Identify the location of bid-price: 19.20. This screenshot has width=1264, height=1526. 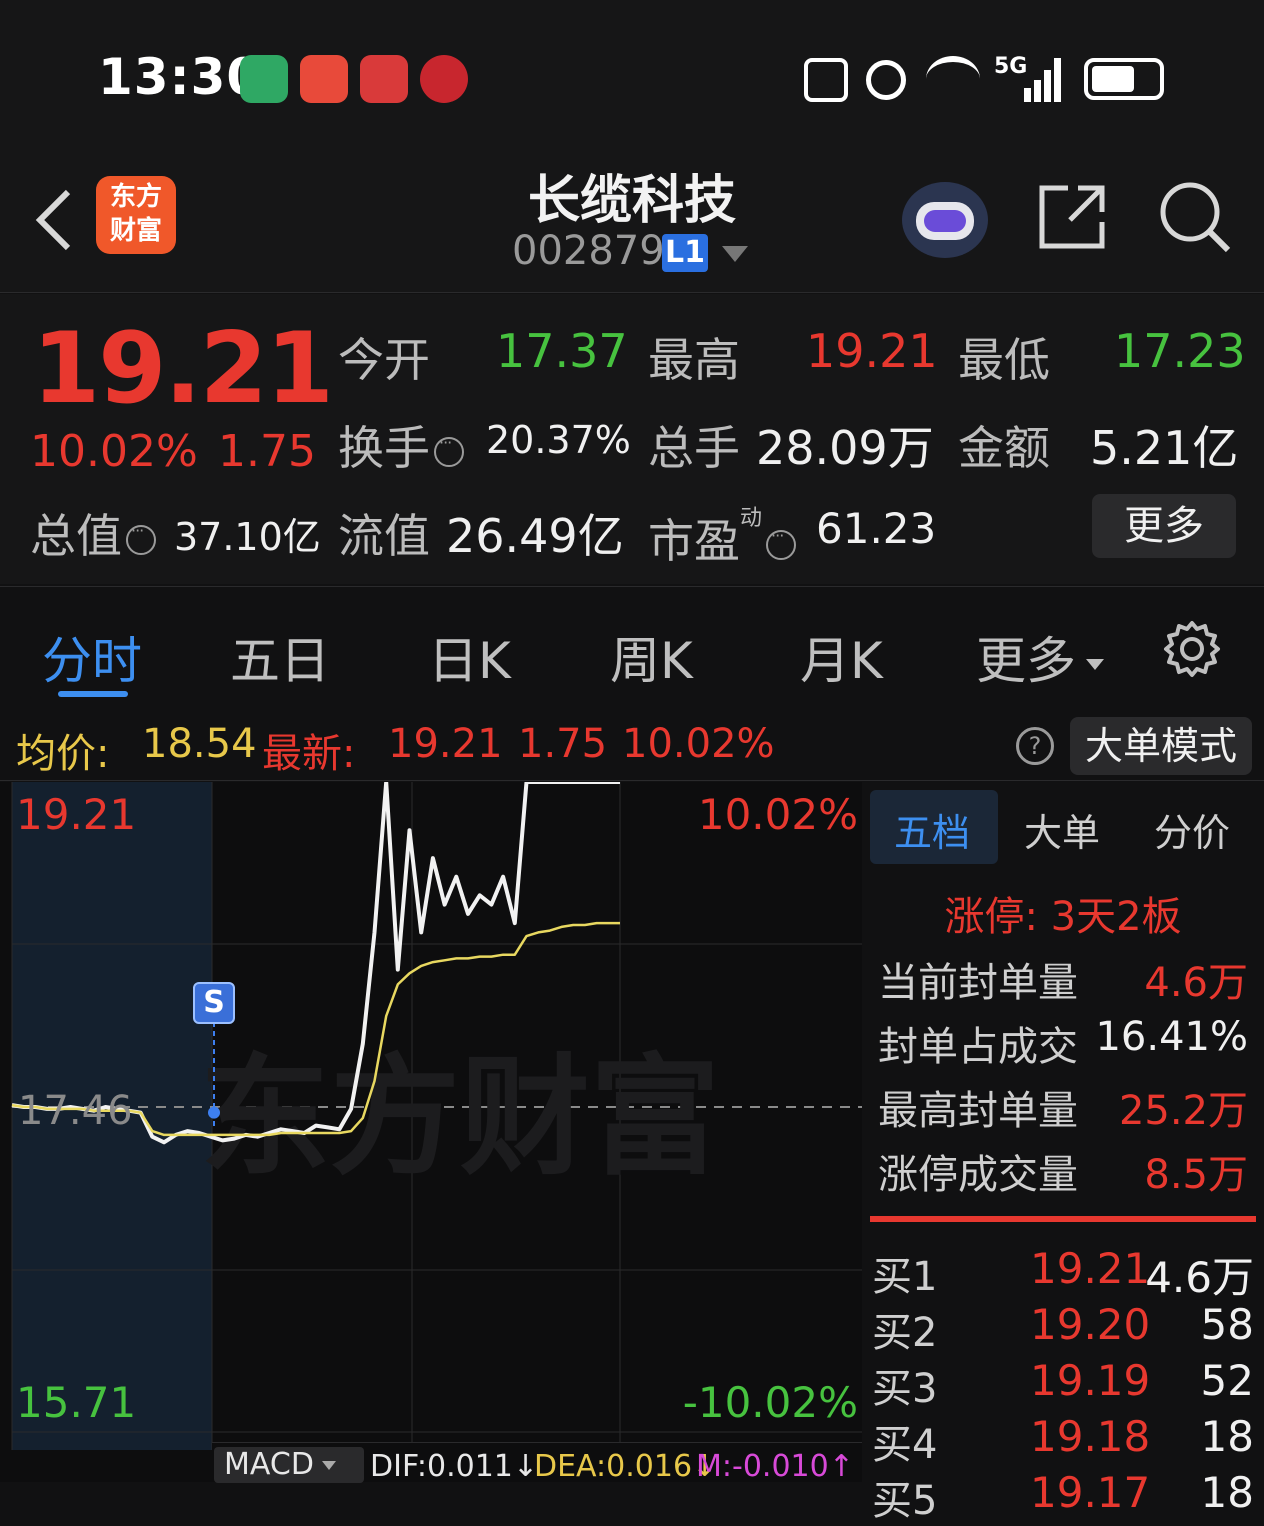
(1090, 1324).